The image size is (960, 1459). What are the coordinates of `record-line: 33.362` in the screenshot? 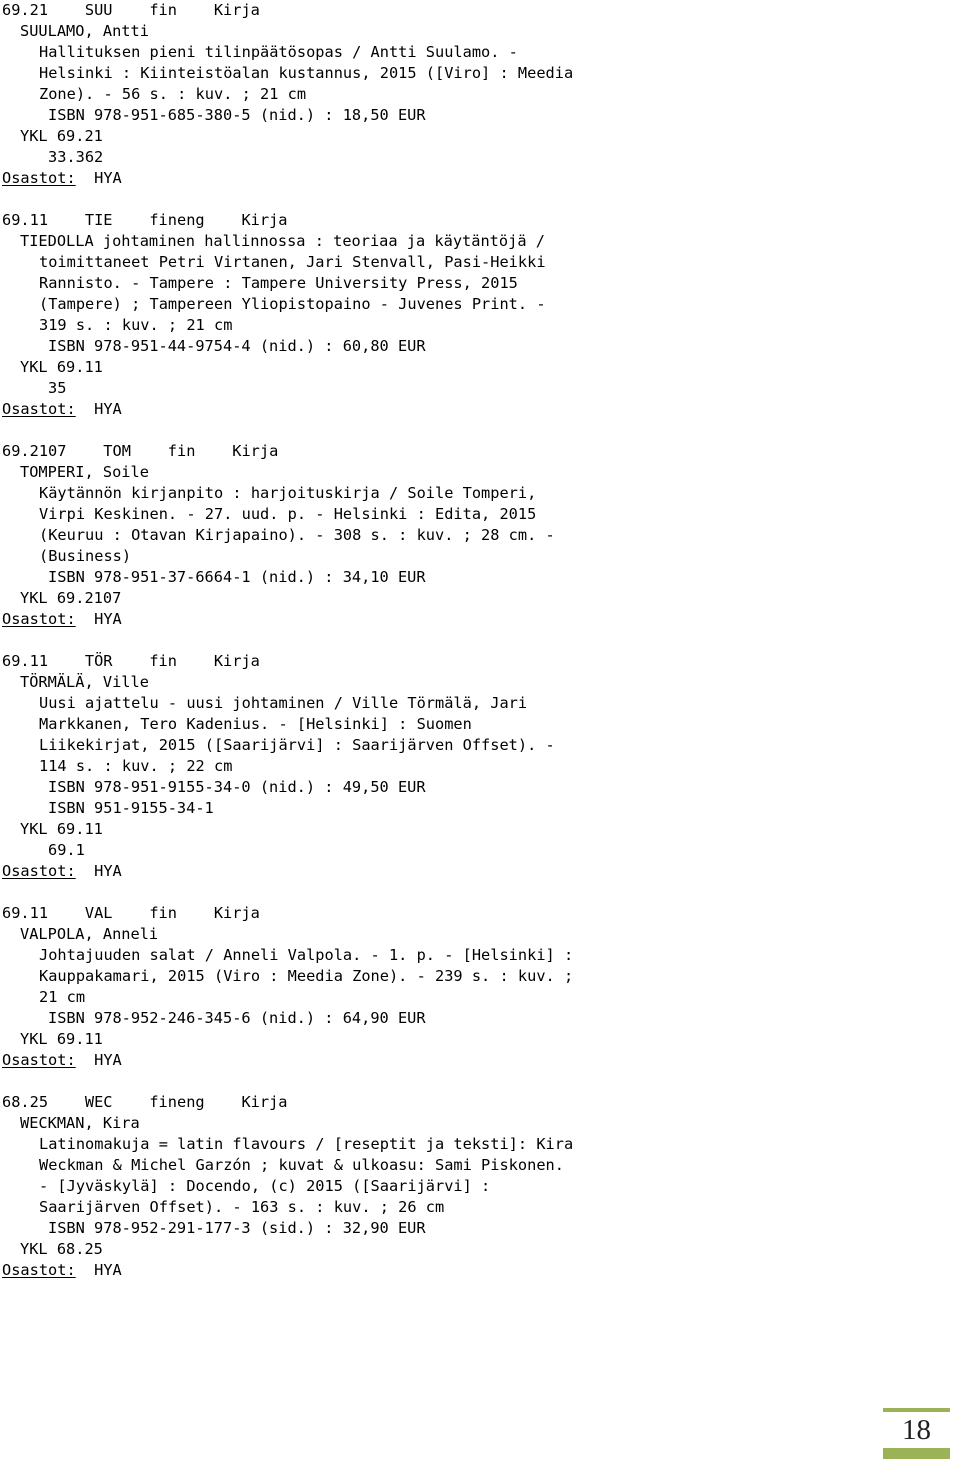 It's located at (76, 157).